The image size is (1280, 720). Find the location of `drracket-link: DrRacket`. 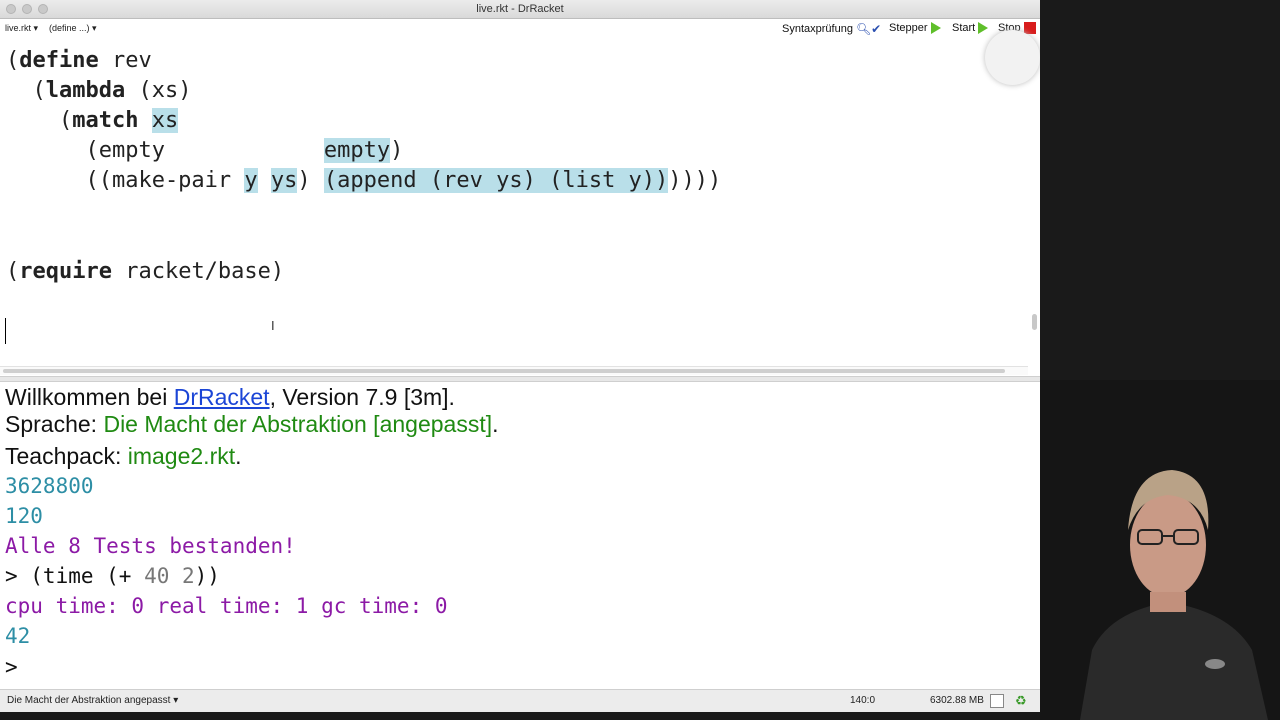

drracket-link: DrRacket is located at coordinates (222, 397).